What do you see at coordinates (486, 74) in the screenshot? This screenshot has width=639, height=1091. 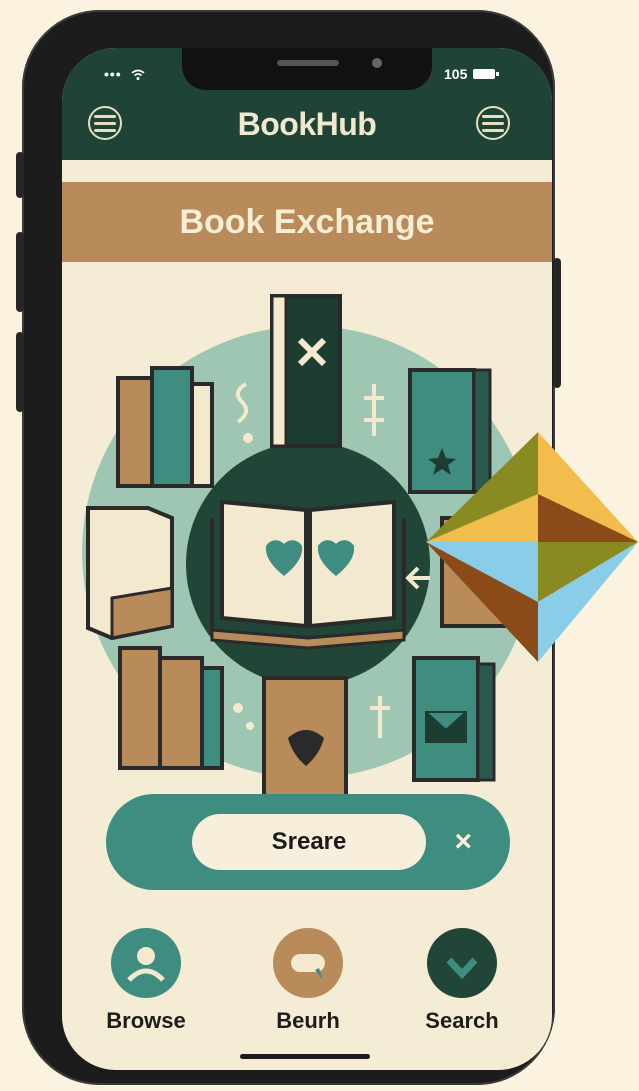 I see `battery-icon` at bounding box center [486, 74].